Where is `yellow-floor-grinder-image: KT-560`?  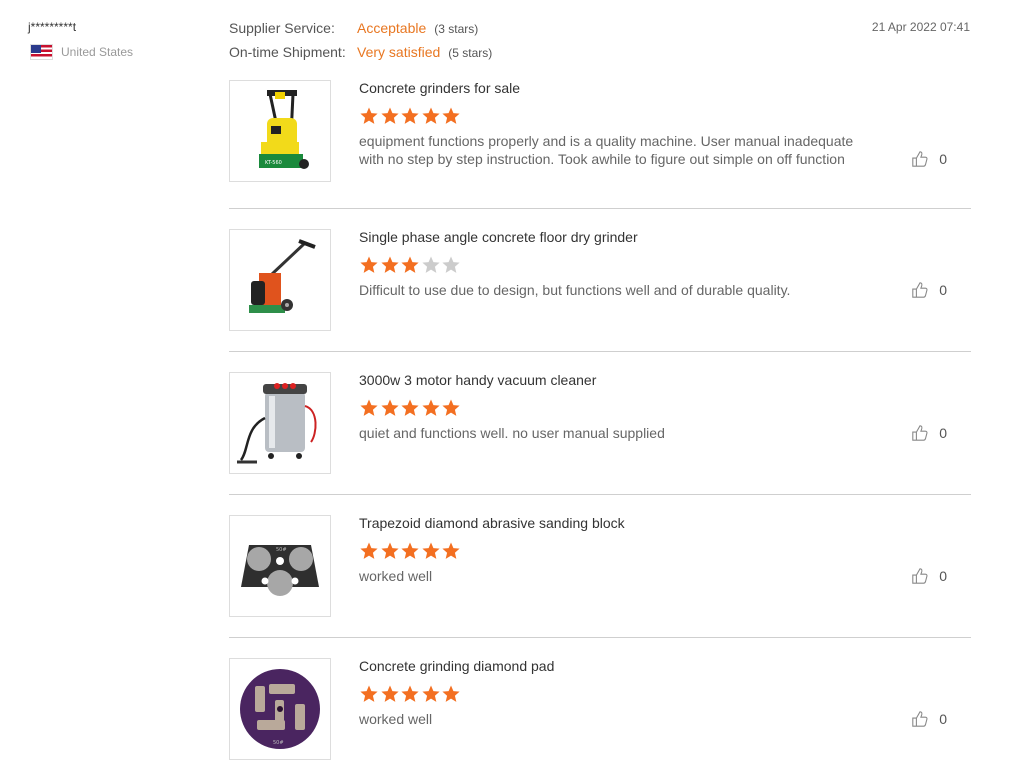 yellow-floor-grinder-image: KT-560 is located at coordinates (284, 129).